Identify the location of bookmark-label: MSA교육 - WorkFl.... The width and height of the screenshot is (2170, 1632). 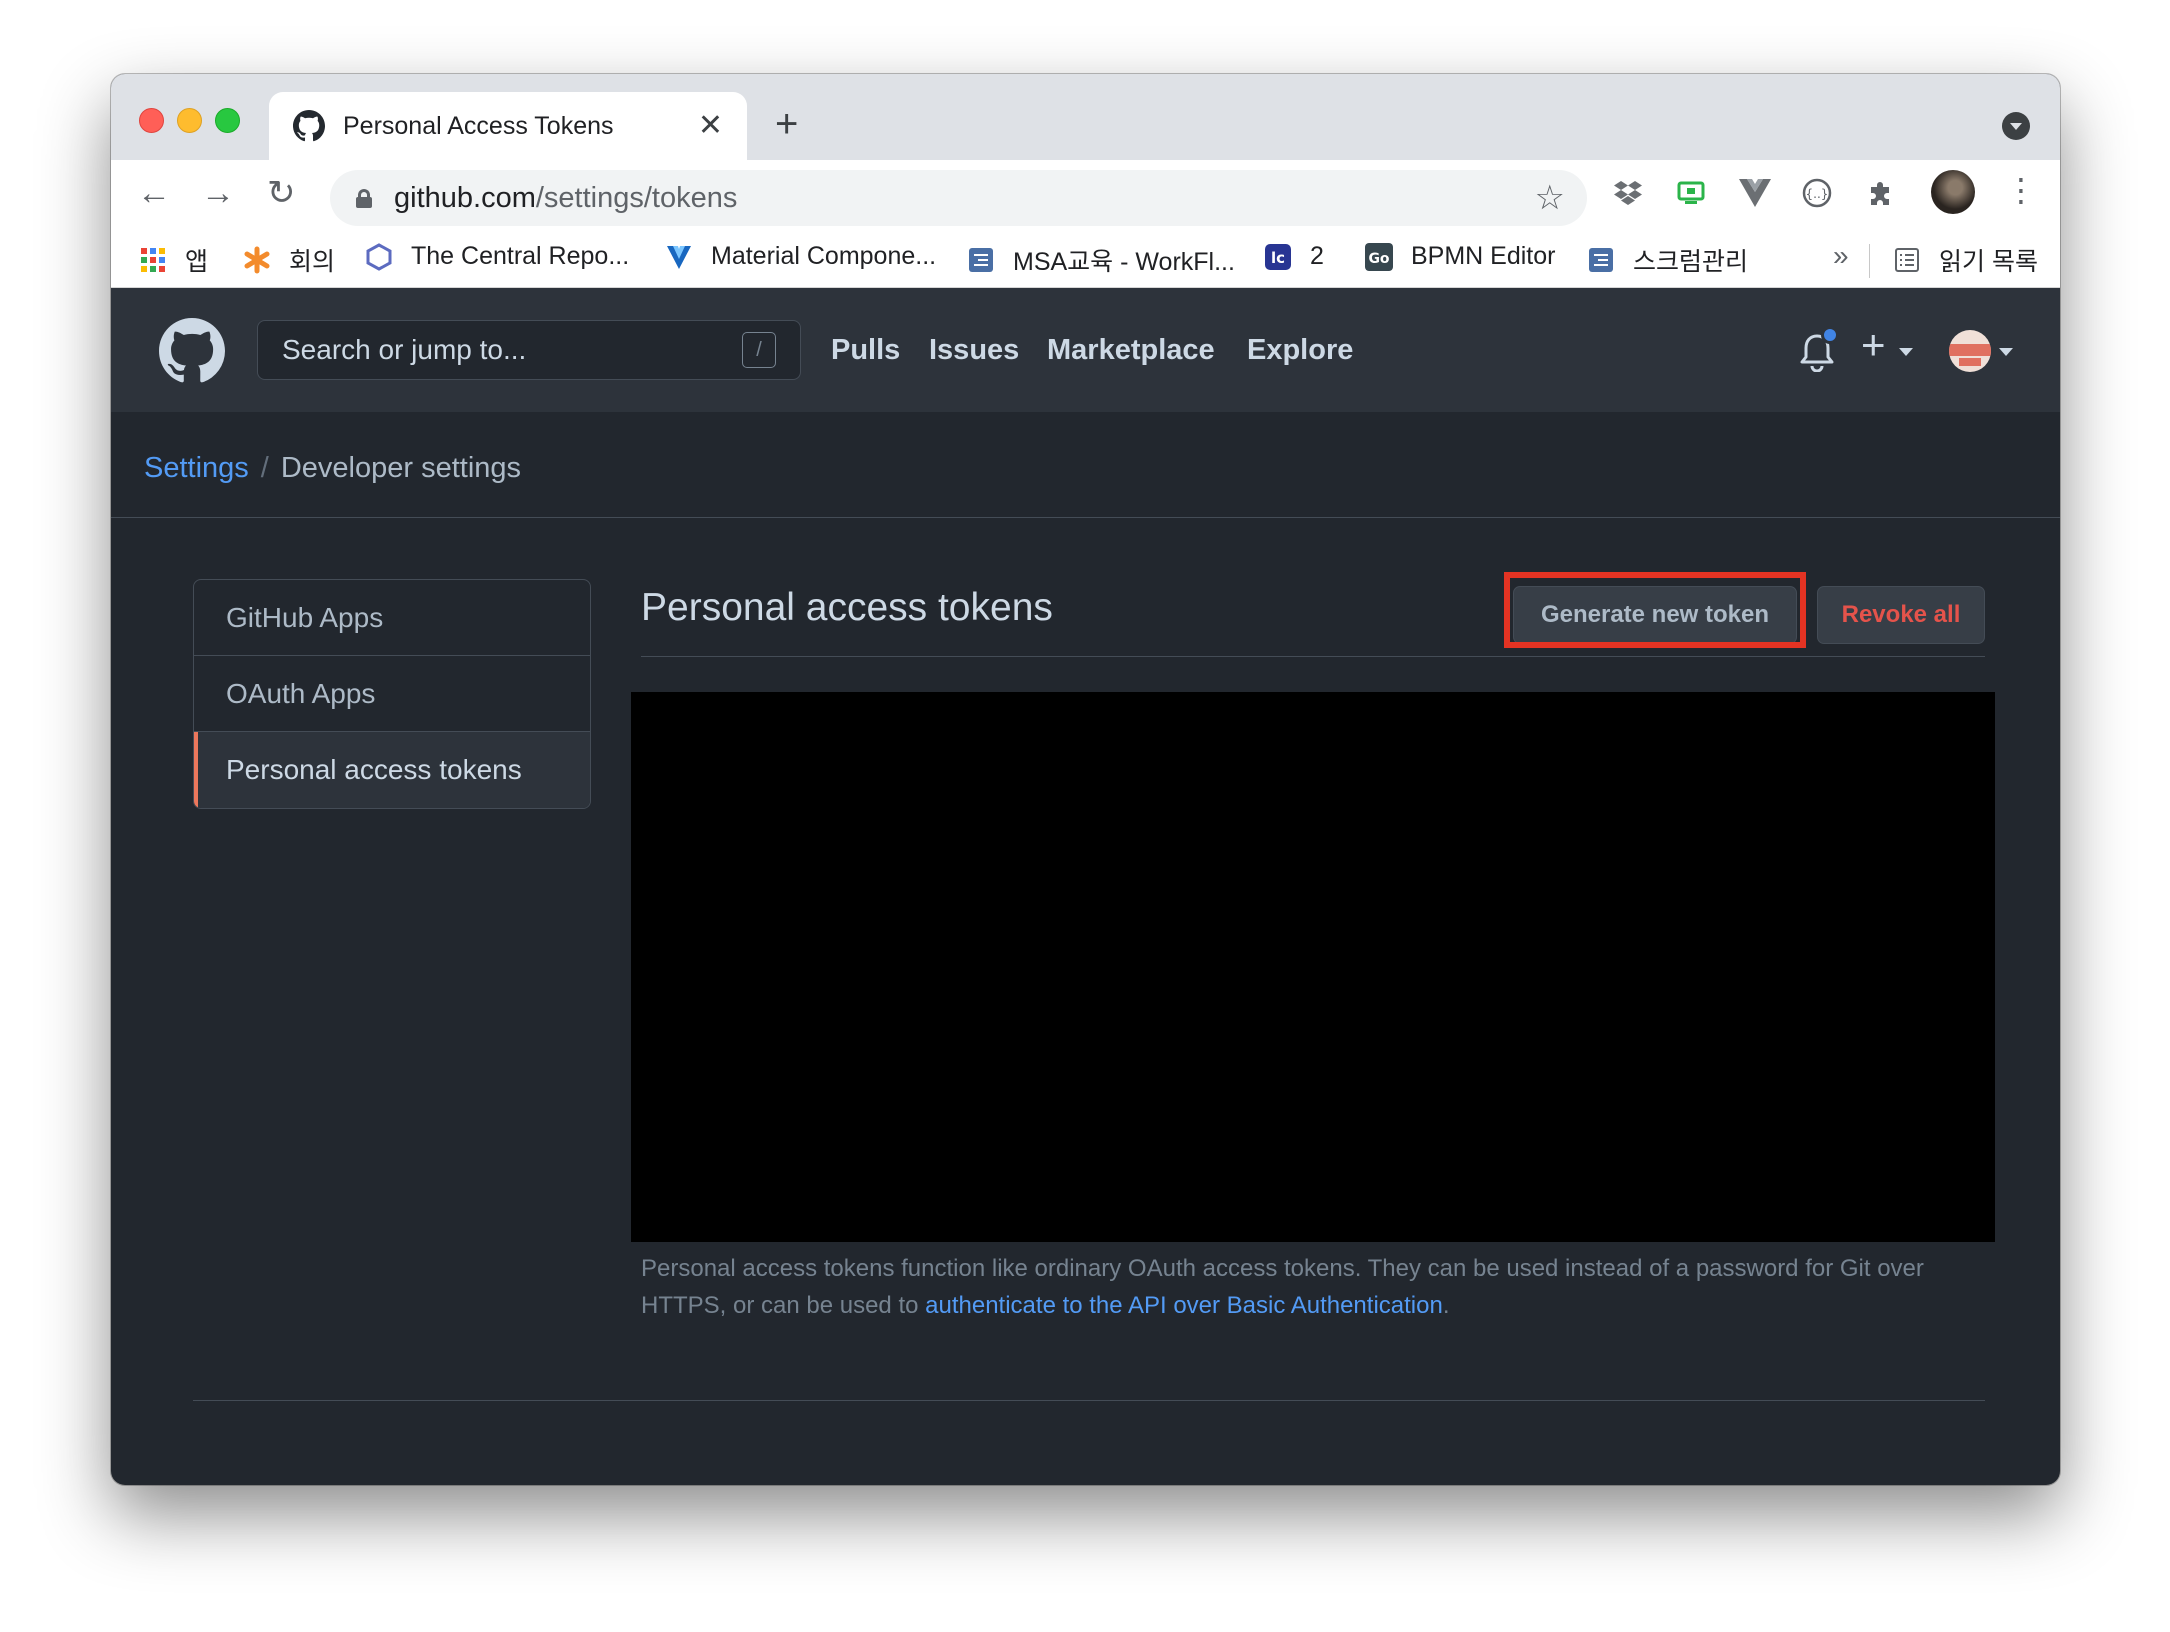
(1124, 262).